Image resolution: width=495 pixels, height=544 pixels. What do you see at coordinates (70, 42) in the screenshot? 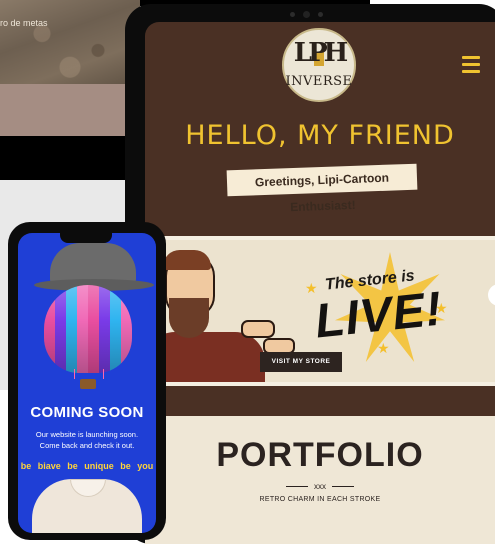
I see `background-hero-image: ro de metas` at bounding box center [70, 42].